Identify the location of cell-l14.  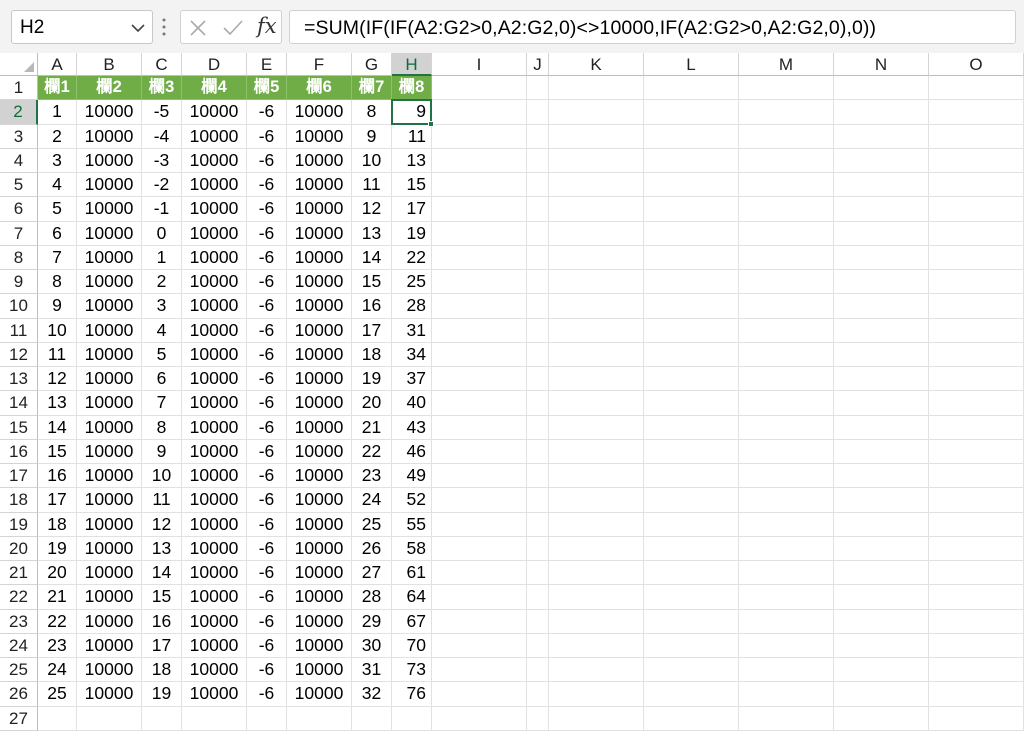
(691, 403).